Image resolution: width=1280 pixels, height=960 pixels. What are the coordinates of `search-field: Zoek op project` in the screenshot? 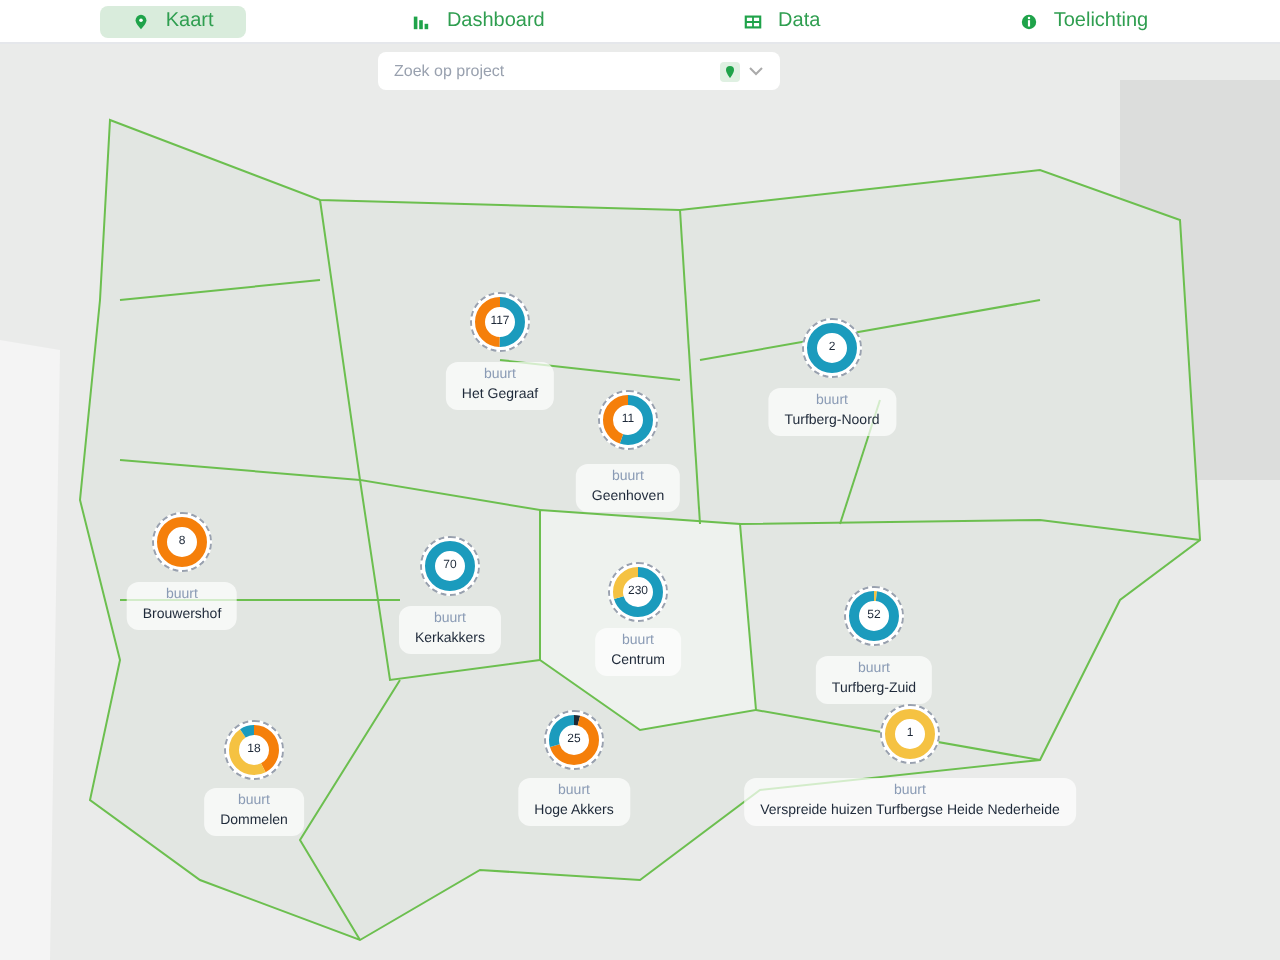 It's located at (579, 71).